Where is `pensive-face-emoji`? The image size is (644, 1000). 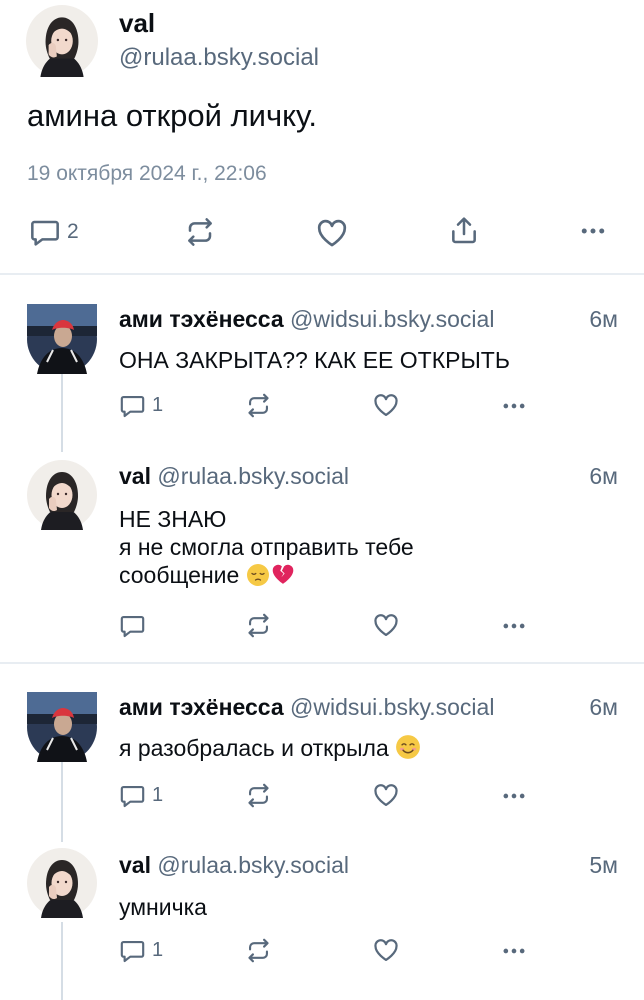
pensive-face-emoji is located at coordinates (258, 575).